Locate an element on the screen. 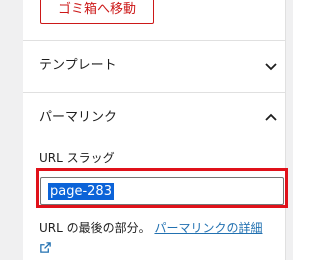  permalink-details-link-label: パーマリンクの詳細 is located at coordinates (208, 228).